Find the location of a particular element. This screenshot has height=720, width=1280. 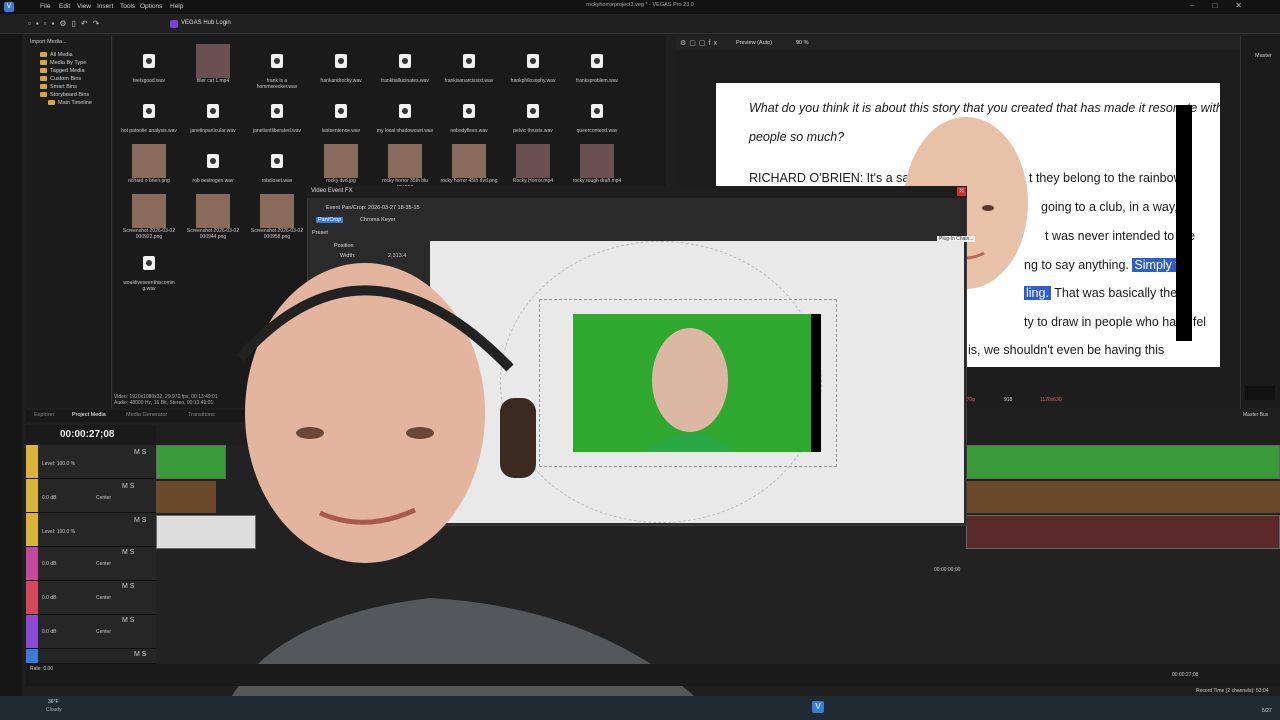

tab-project-media: Project Media is located at coordinates (89, 415).